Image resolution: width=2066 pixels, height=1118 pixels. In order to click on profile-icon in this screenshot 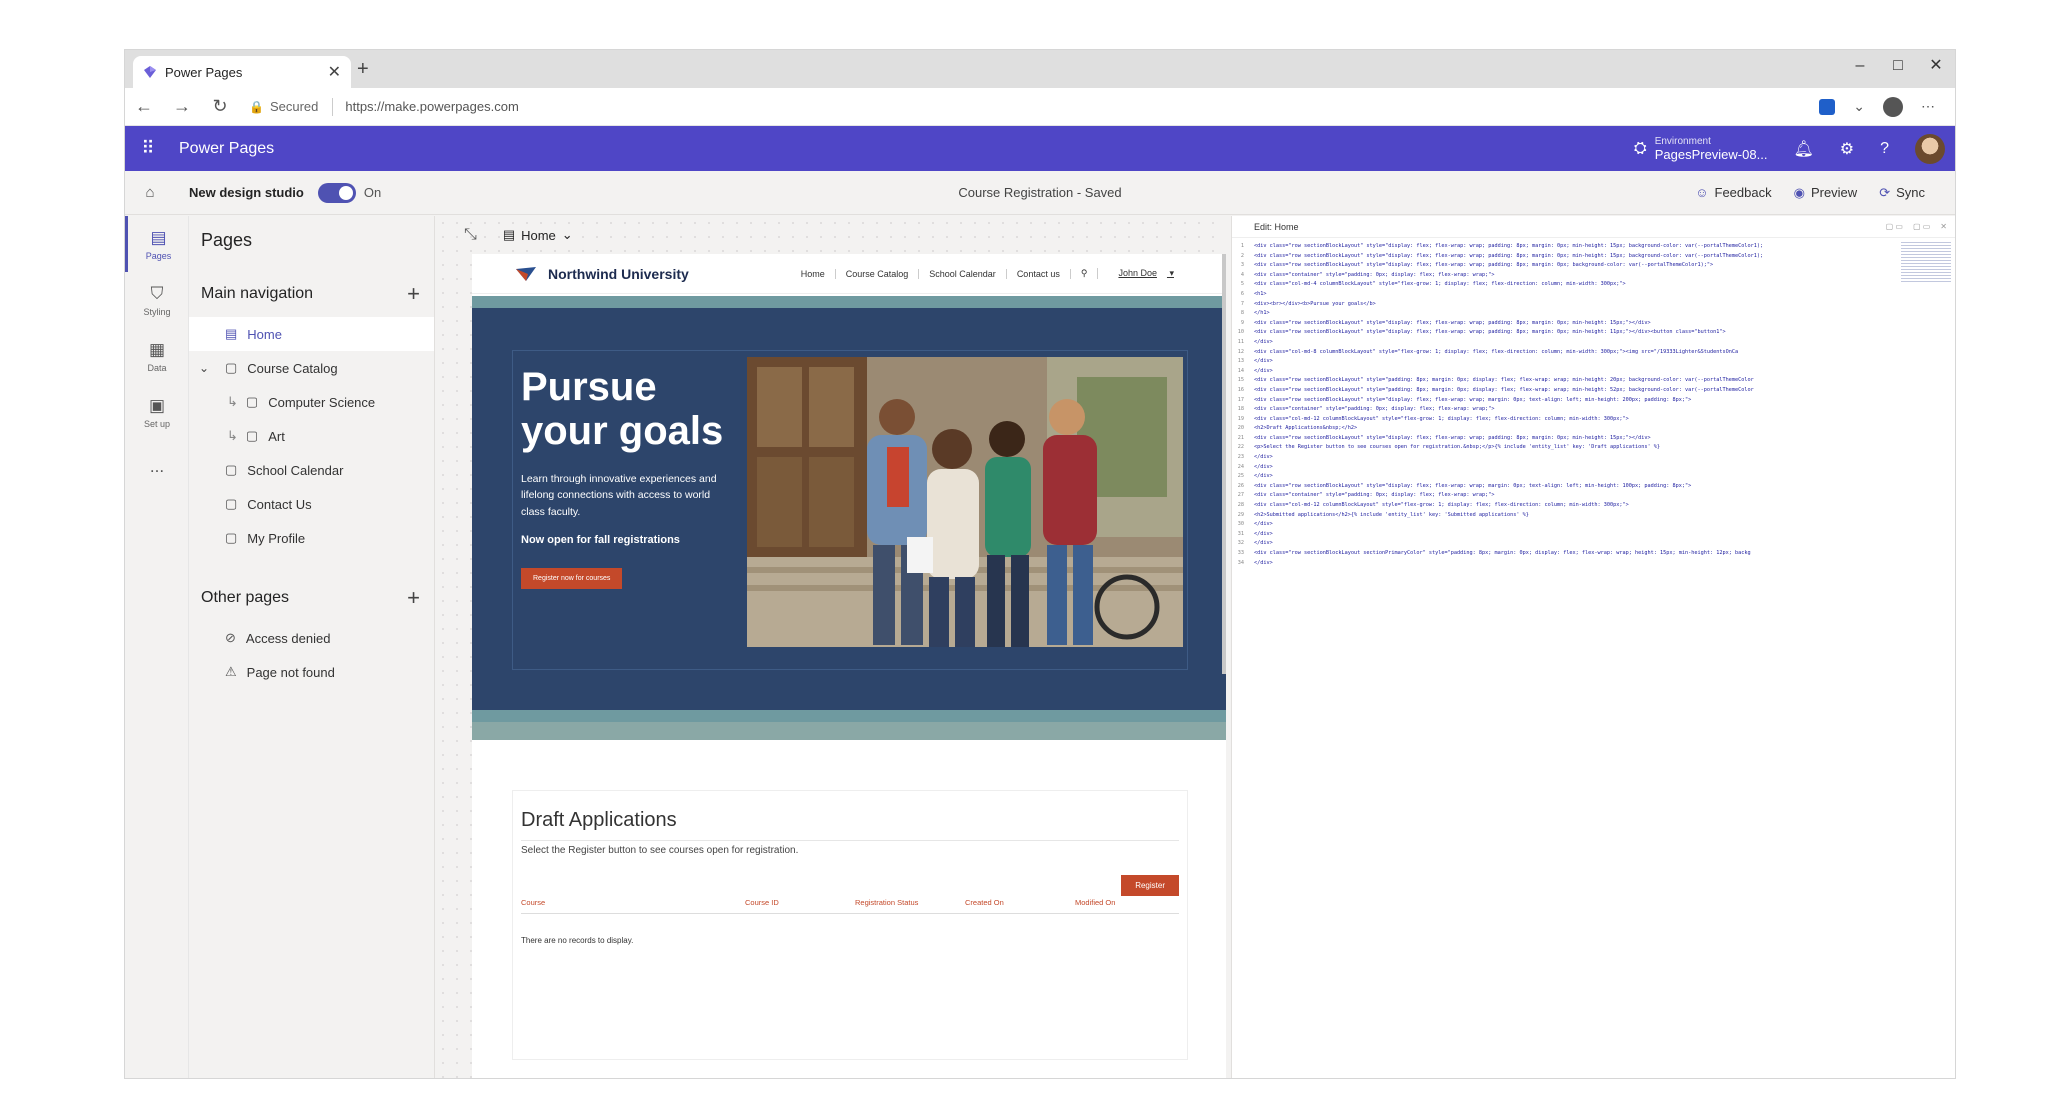, I will do `click(1893, 106)`.